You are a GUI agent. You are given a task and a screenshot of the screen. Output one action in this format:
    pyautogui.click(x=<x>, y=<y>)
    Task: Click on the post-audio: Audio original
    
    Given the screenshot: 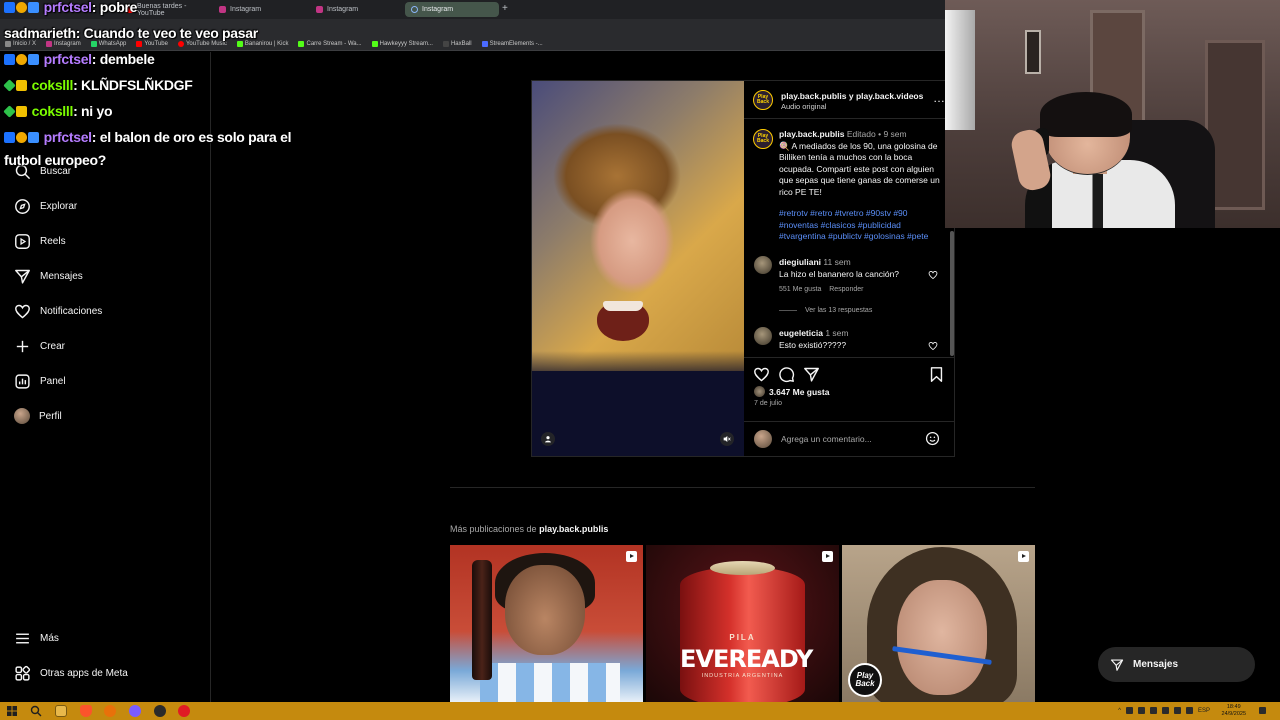 What is the action you would take?
    pyautogui.click(x=803, y=106)
    